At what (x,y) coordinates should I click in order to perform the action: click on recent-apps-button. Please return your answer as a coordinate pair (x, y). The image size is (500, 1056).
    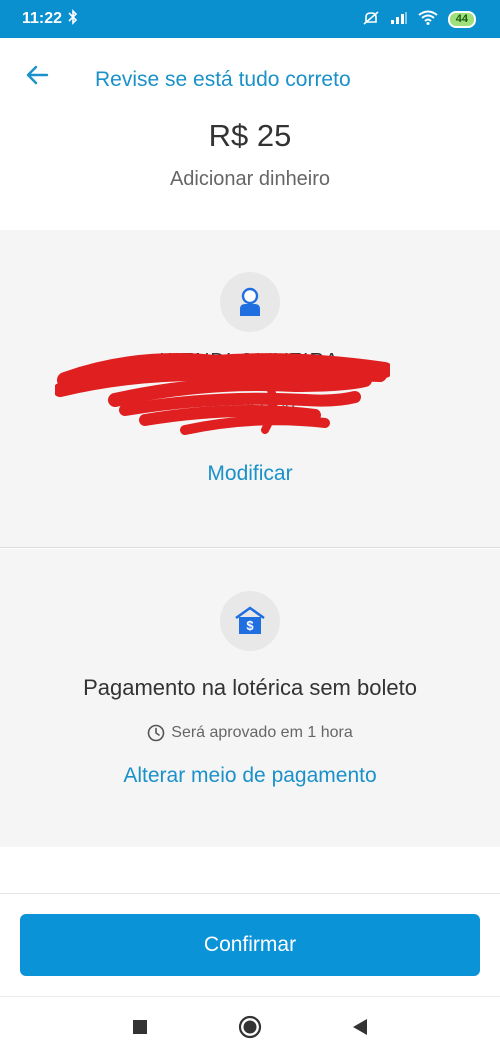
    Looking at the image, I should click on (140, 1027).